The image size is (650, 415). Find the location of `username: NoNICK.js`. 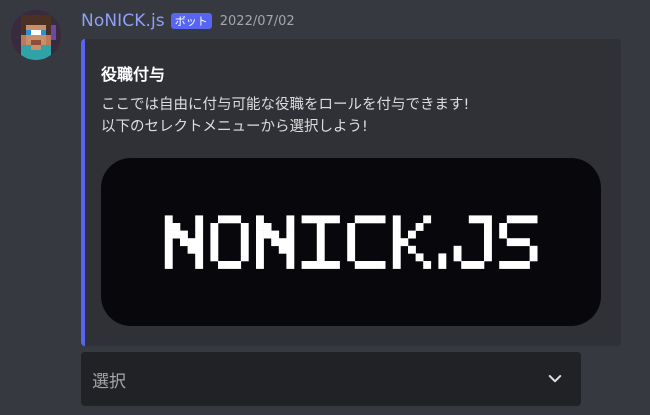

username: NoNICK.js is located at coordinates (123, 21).